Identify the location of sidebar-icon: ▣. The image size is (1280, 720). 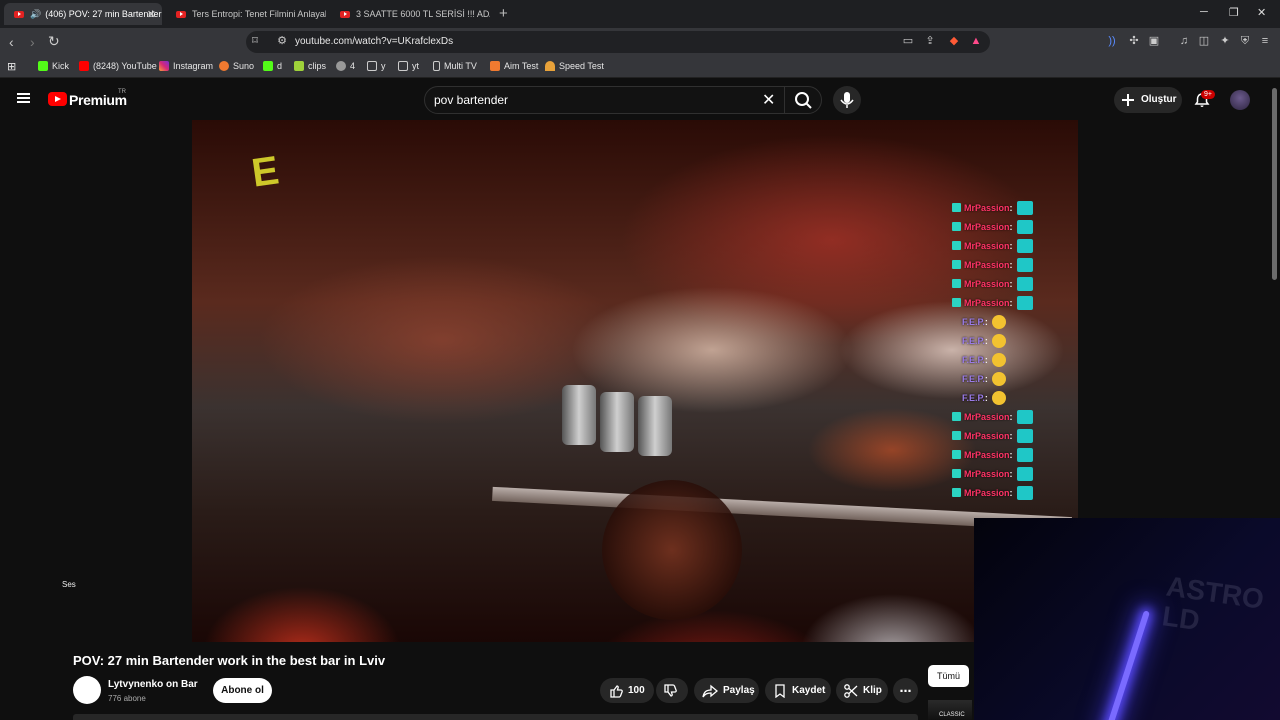
(1154, 41).